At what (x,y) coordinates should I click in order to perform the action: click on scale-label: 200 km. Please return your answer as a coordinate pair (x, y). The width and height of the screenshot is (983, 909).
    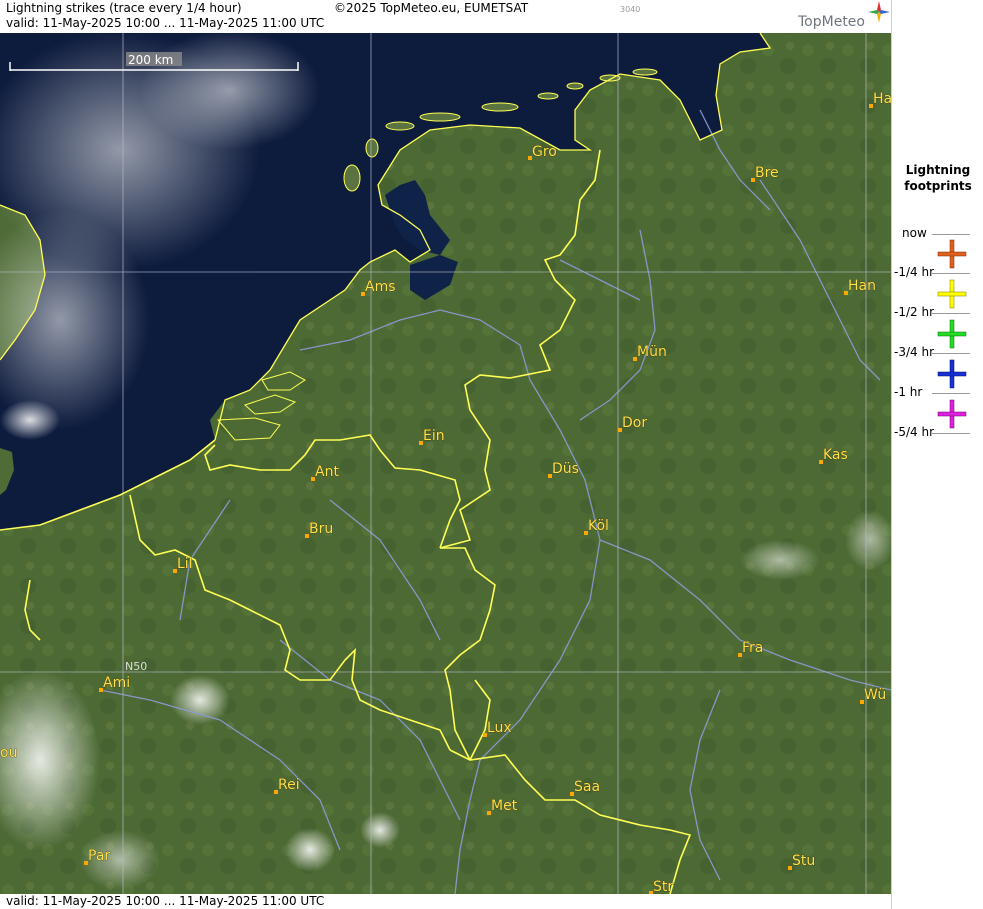
    Looking at the image, I should click on (150, 60).